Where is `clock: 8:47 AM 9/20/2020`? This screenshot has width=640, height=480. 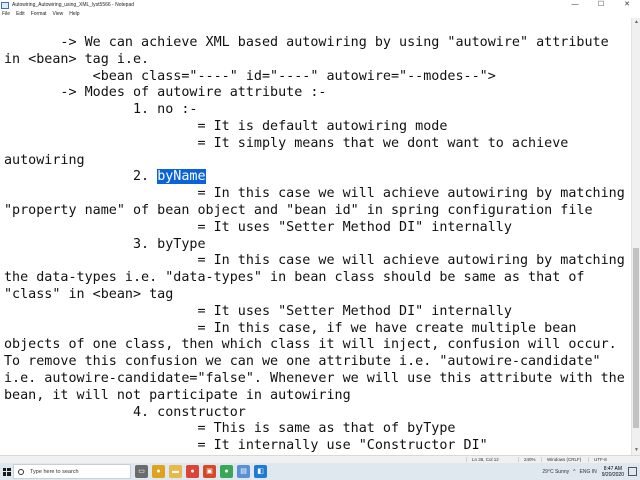
clock: 8:47 AM 9/20/2020 is located at coordinates (613, 472).